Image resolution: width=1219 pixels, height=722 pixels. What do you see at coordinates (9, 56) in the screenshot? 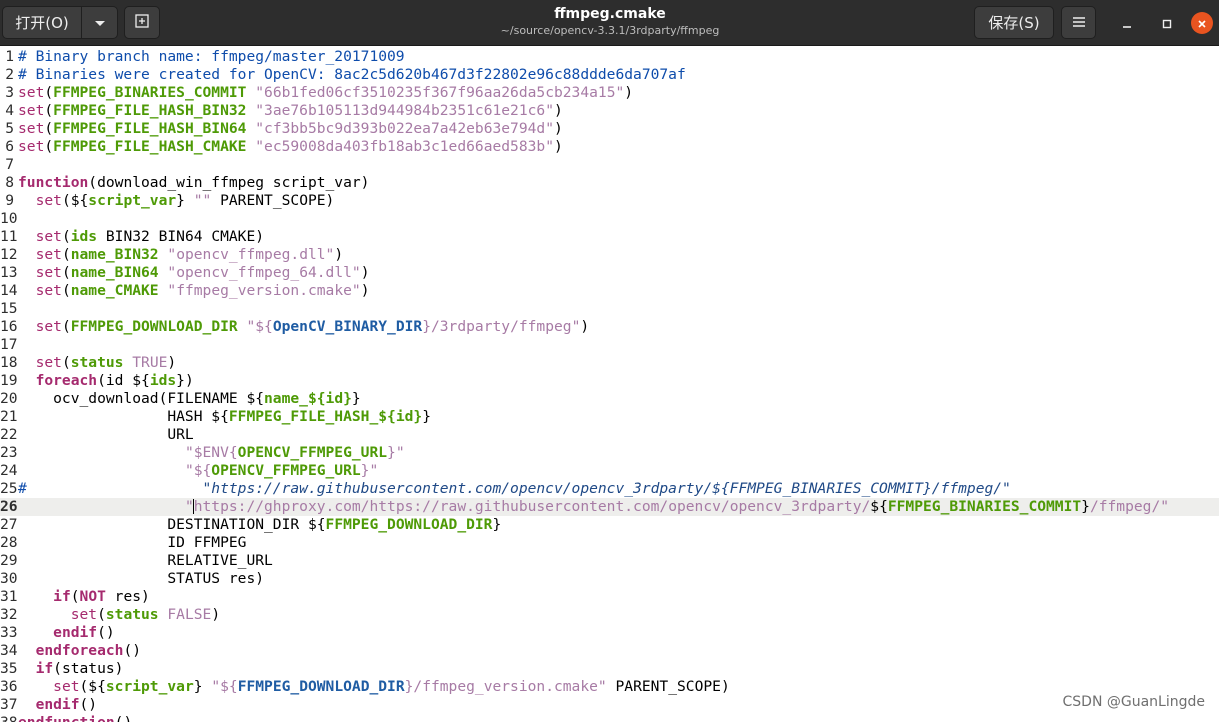
I see `line-number: 1` at bounding box center [9, 56].